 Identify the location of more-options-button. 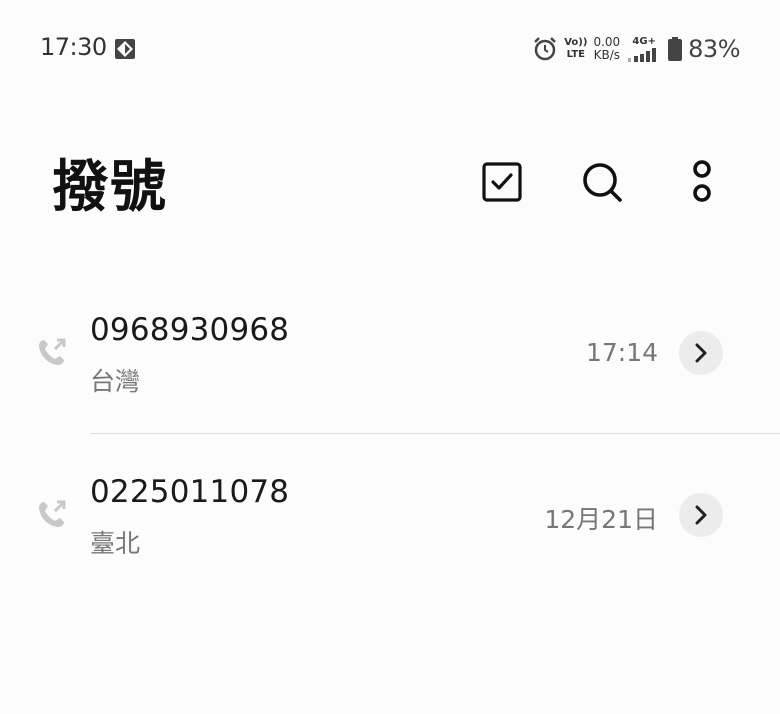
(702, 182).